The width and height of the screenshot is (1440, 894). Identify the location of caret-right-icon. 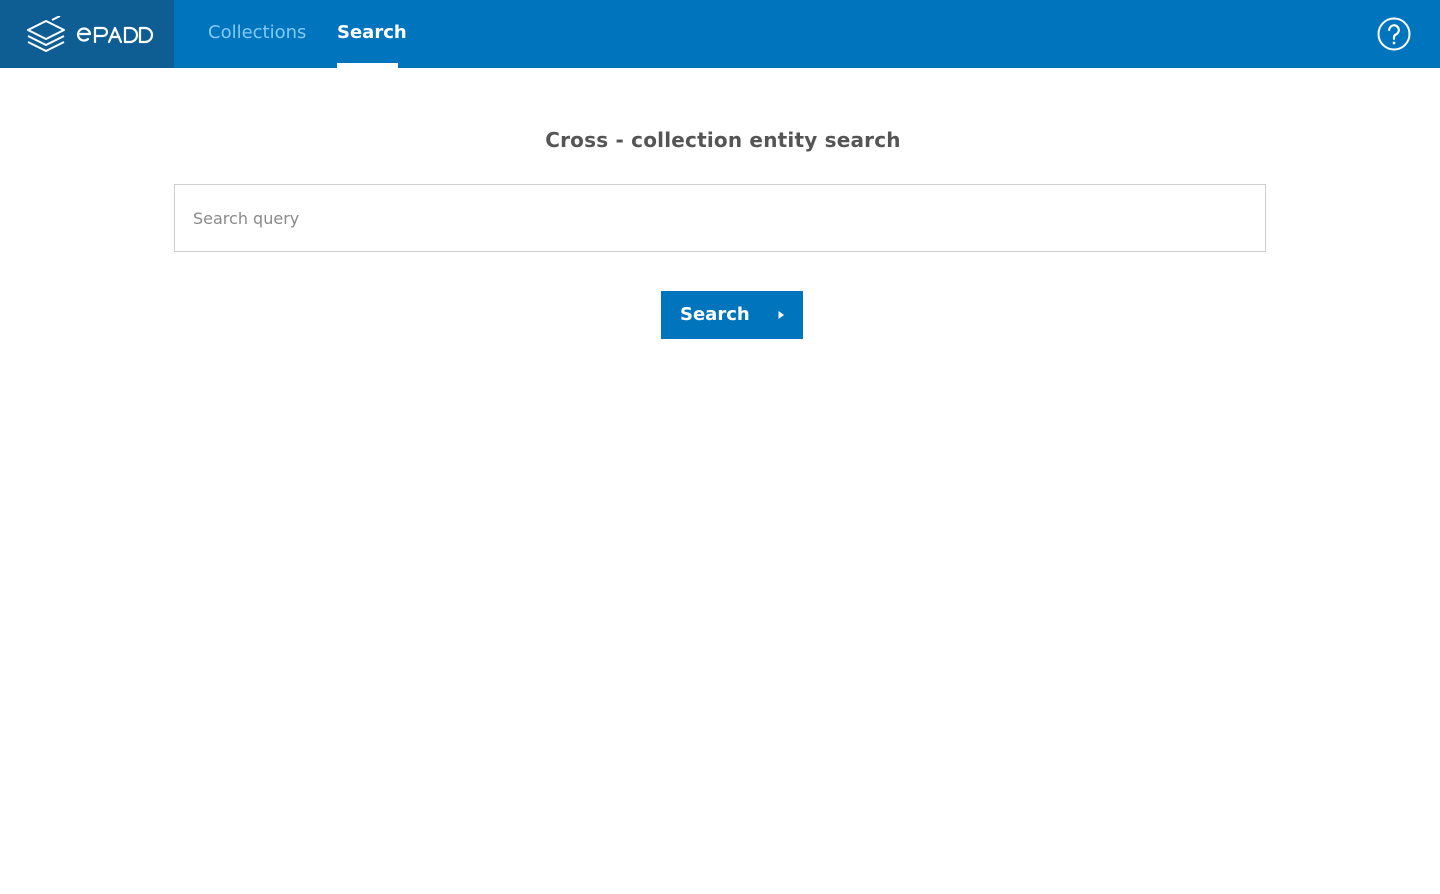
(781, 315).